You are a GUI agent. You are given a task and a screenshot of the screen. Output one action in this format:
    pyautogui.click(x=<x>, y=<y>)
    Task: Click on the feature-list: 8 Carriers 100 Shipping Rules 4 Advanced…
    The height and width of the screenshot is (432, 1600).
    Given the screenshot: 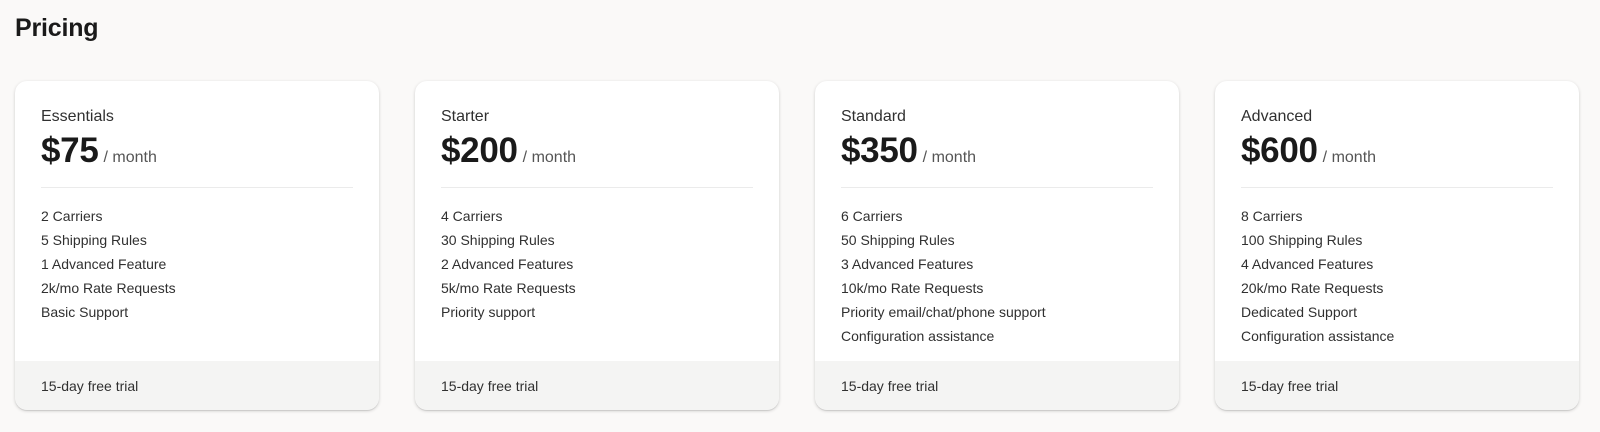 What is the action you would take?
    pyautogui.click(x=1397, y=278)
    